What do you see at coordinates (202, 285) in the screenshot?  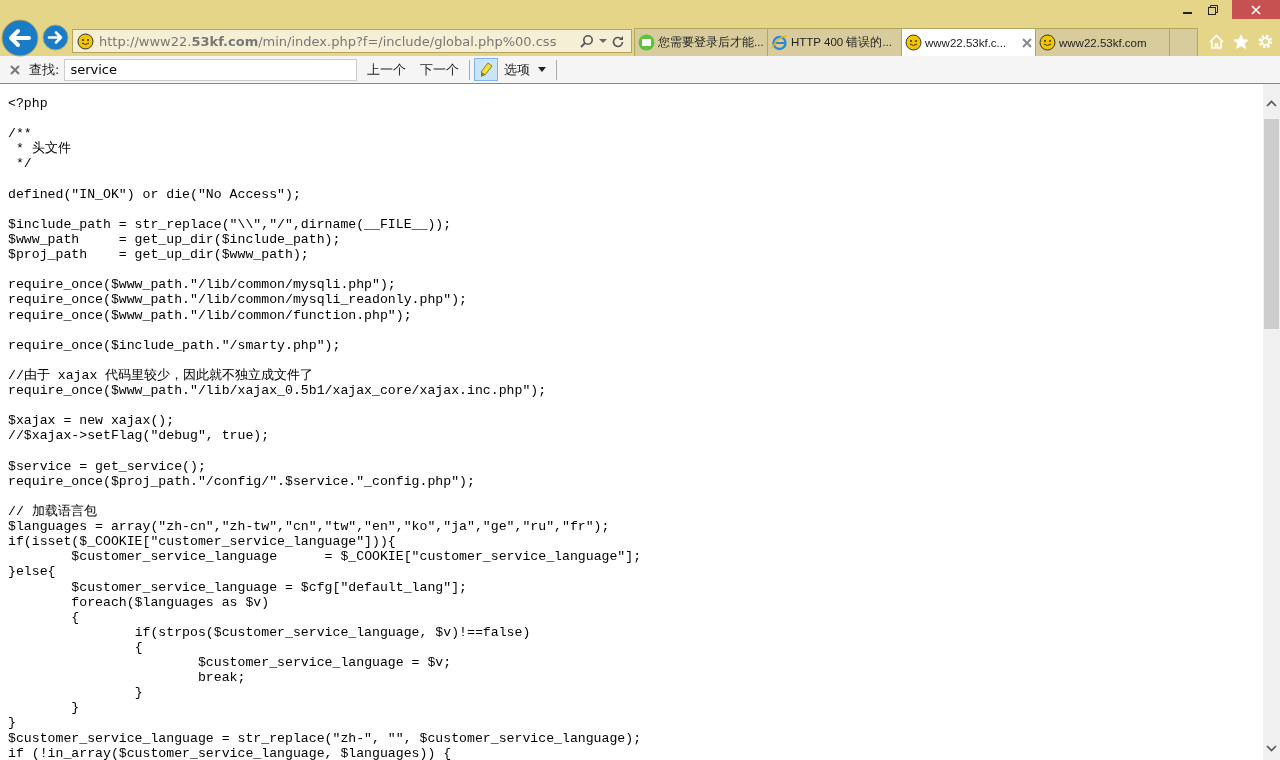 I see `code-line: require_once($www_path."/lib/common/mysqli.php");` at bounding box center [202, 285].